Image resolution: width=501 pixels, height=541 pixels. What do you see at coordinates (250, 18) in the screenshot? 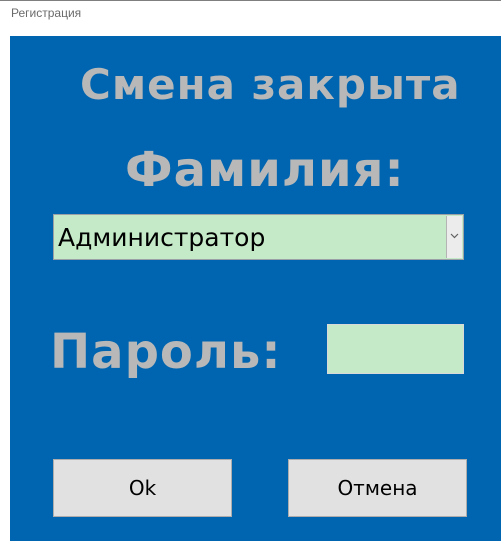
I see `window-title-bar: Регистрация` at bounding box center [250, 18].